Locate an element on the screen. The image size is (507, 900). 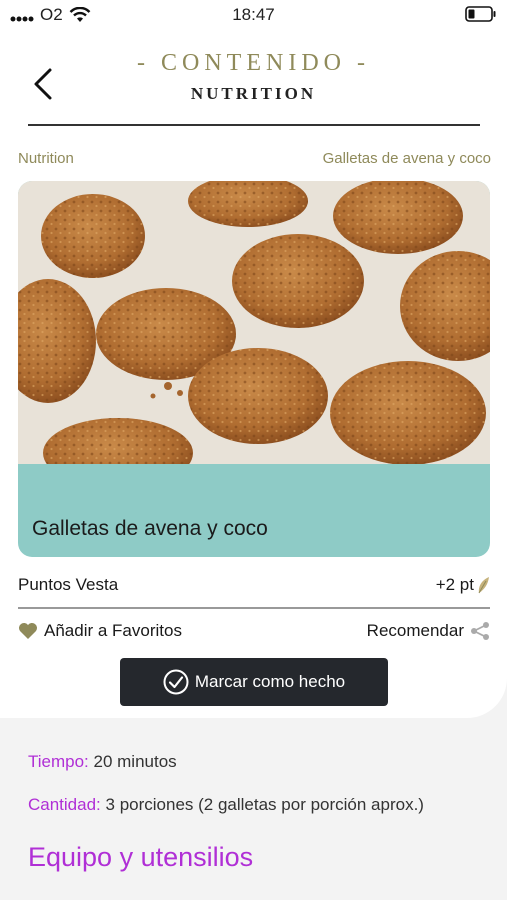
recommend-label: Recomendar is located at coordinates (415, 630).